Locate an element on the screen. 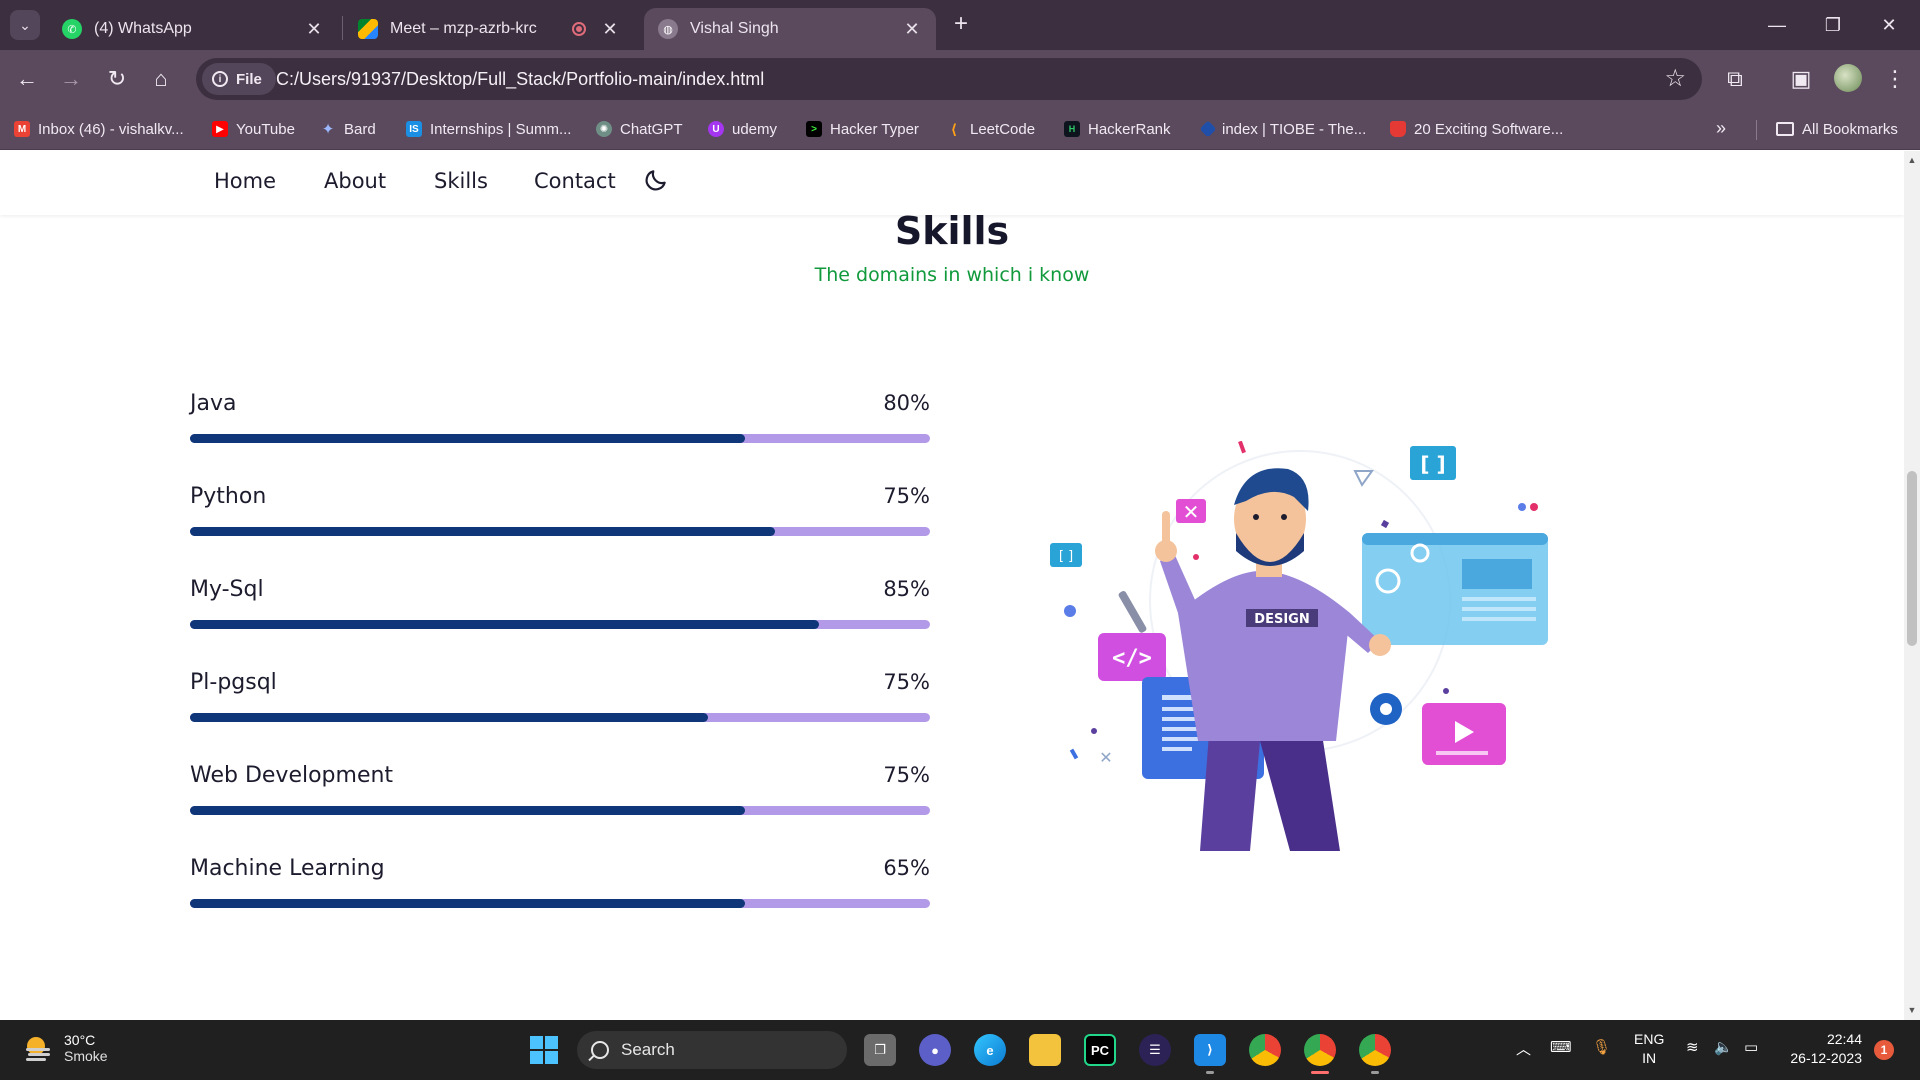  tab-meet: Meet – mzp-azrb-krc ✕ is located at coordinates (489, 29).